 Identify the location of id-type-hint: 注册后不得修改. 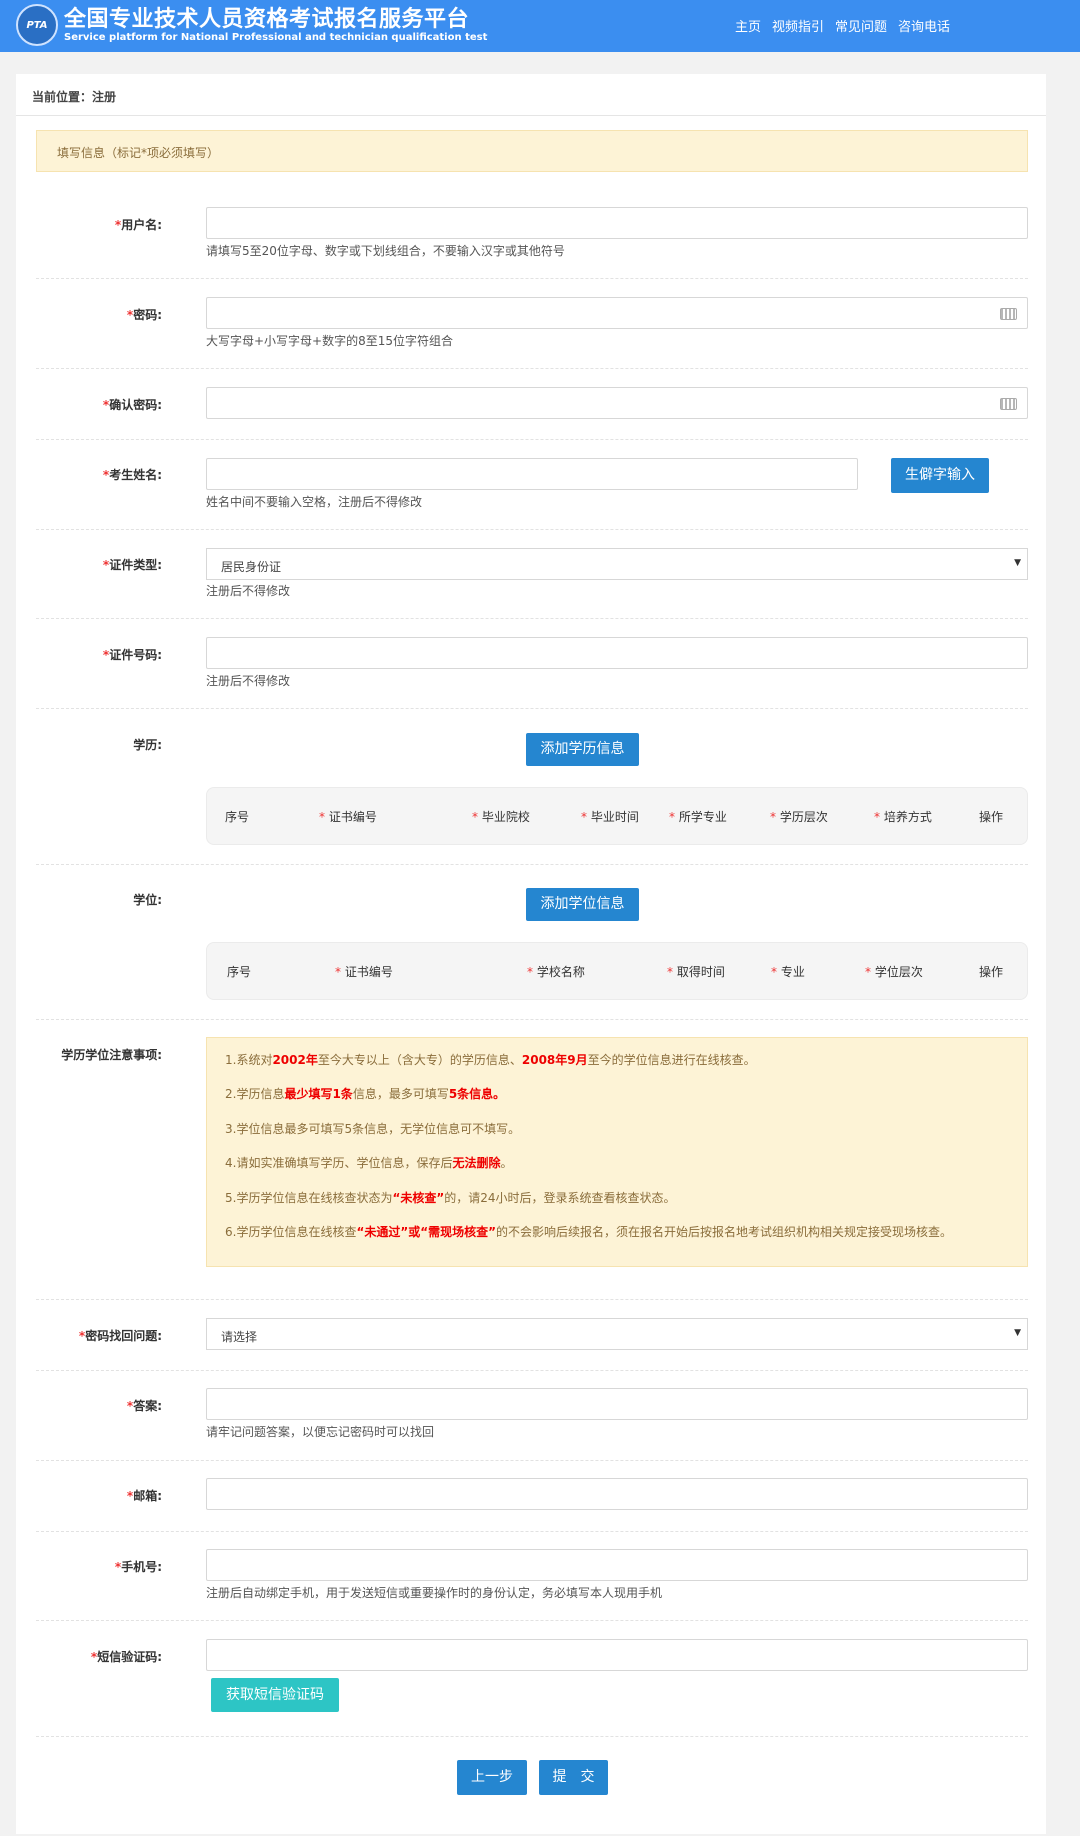
(248, 591).